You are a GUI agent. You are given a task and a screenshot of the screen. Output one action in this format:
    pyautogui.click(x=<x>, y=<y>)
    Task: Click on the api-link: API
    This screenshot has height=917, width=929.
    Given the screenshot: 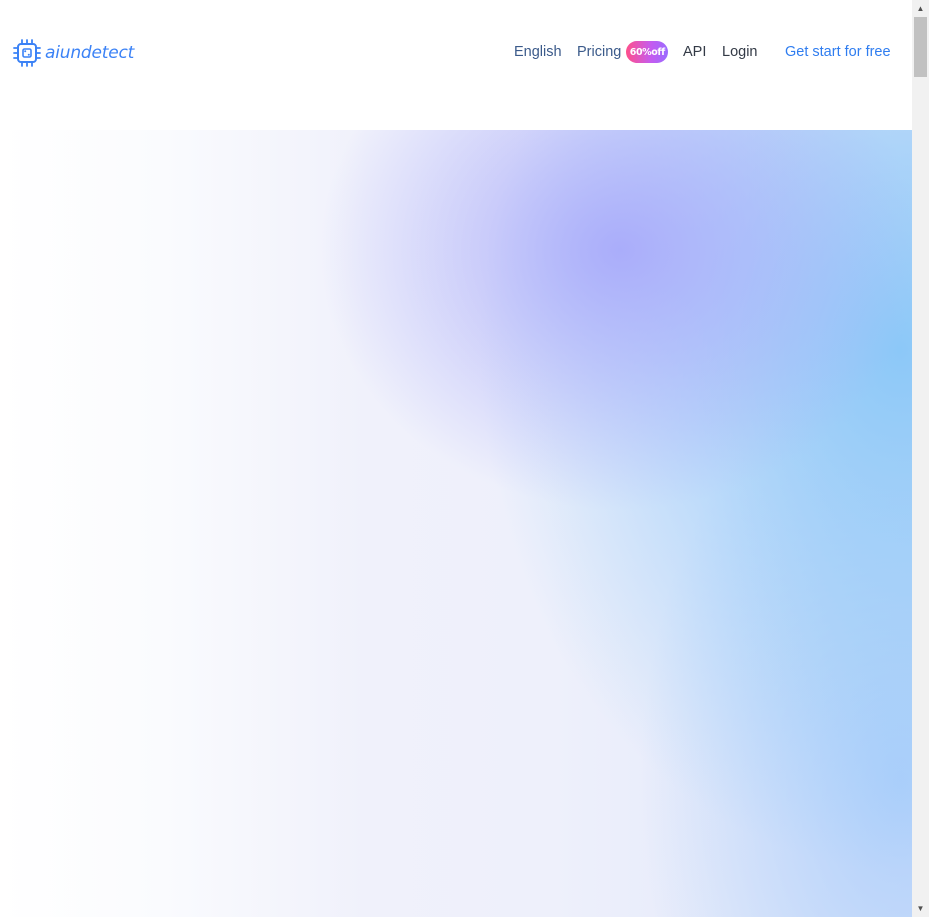 What is the action you would take?
    pyautogui.click(x=694, y=52)
    